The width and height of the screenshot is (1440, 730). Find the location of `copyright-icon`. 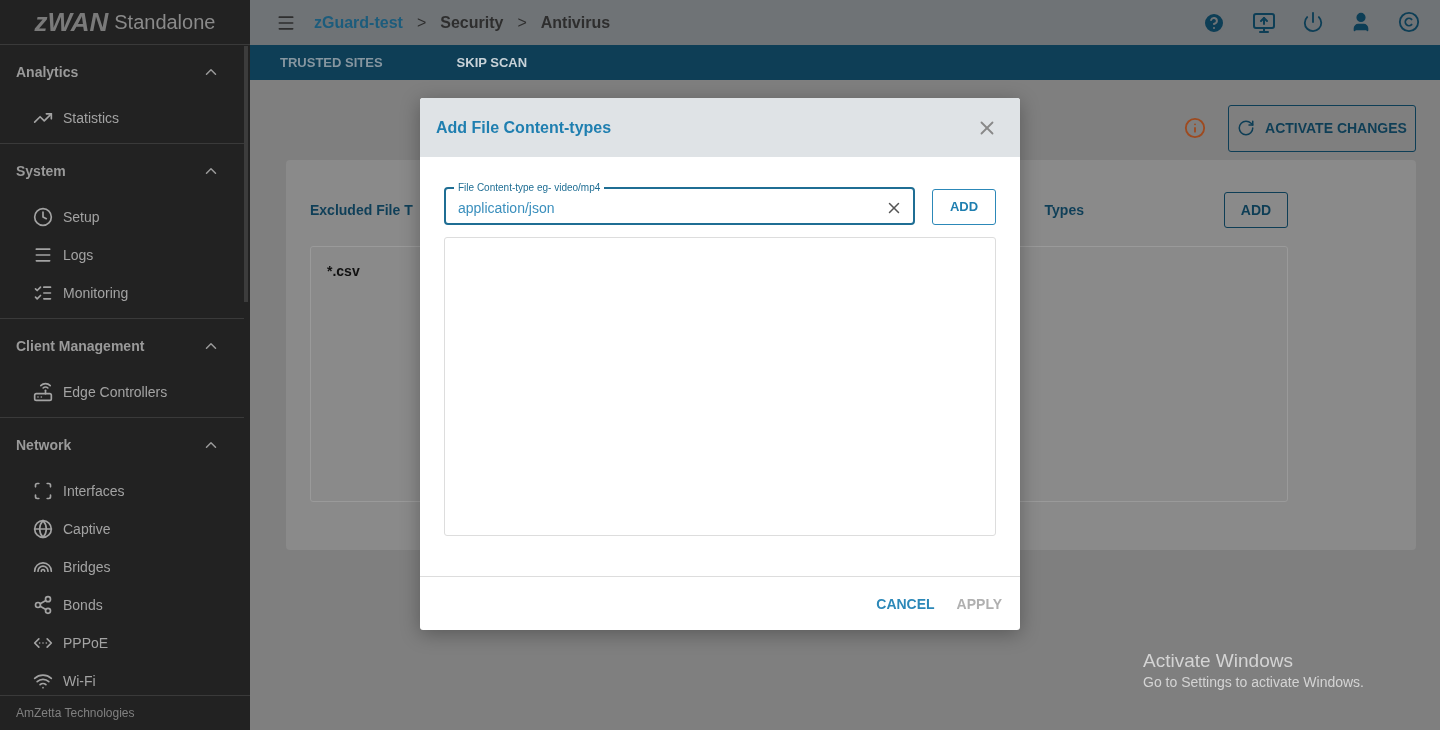

copyright-icon is located at coordinates (1409, 21).